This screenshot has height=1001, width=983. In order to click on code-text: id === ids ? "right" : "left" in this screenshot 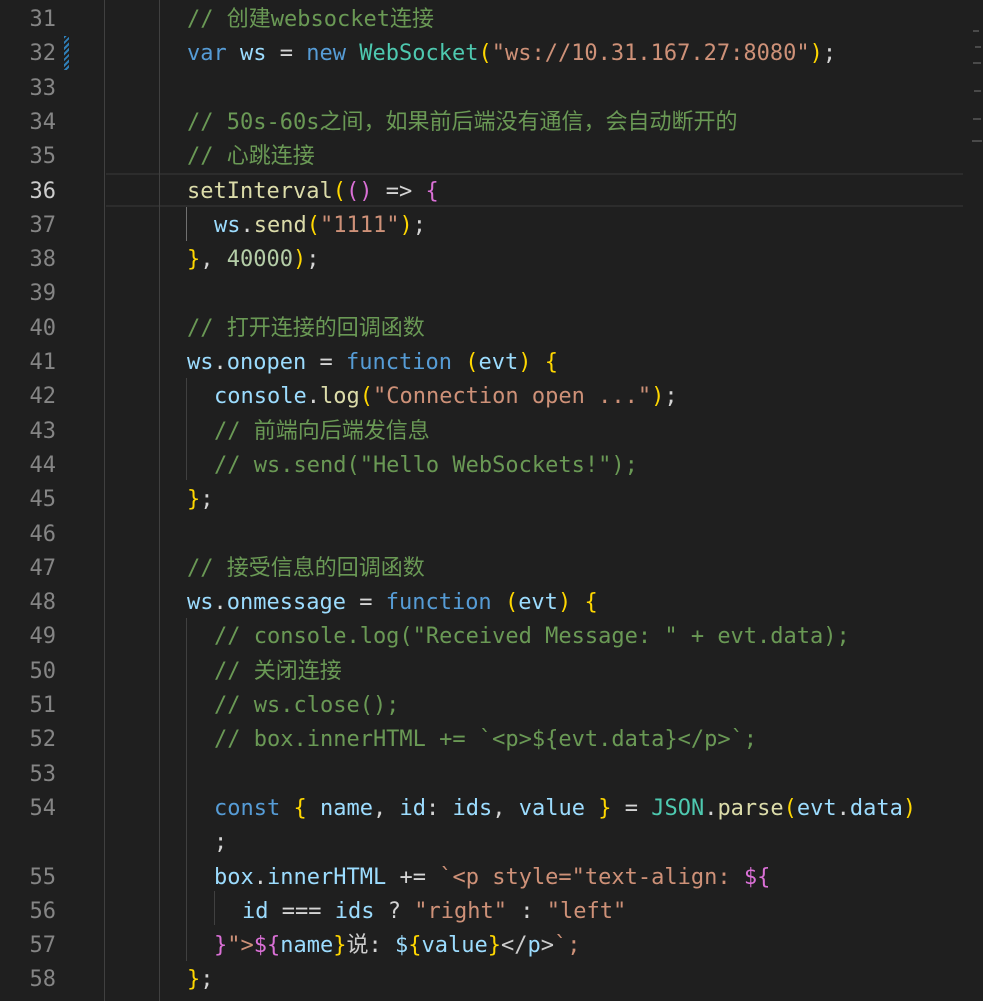, I will do `click(434, 912)`.